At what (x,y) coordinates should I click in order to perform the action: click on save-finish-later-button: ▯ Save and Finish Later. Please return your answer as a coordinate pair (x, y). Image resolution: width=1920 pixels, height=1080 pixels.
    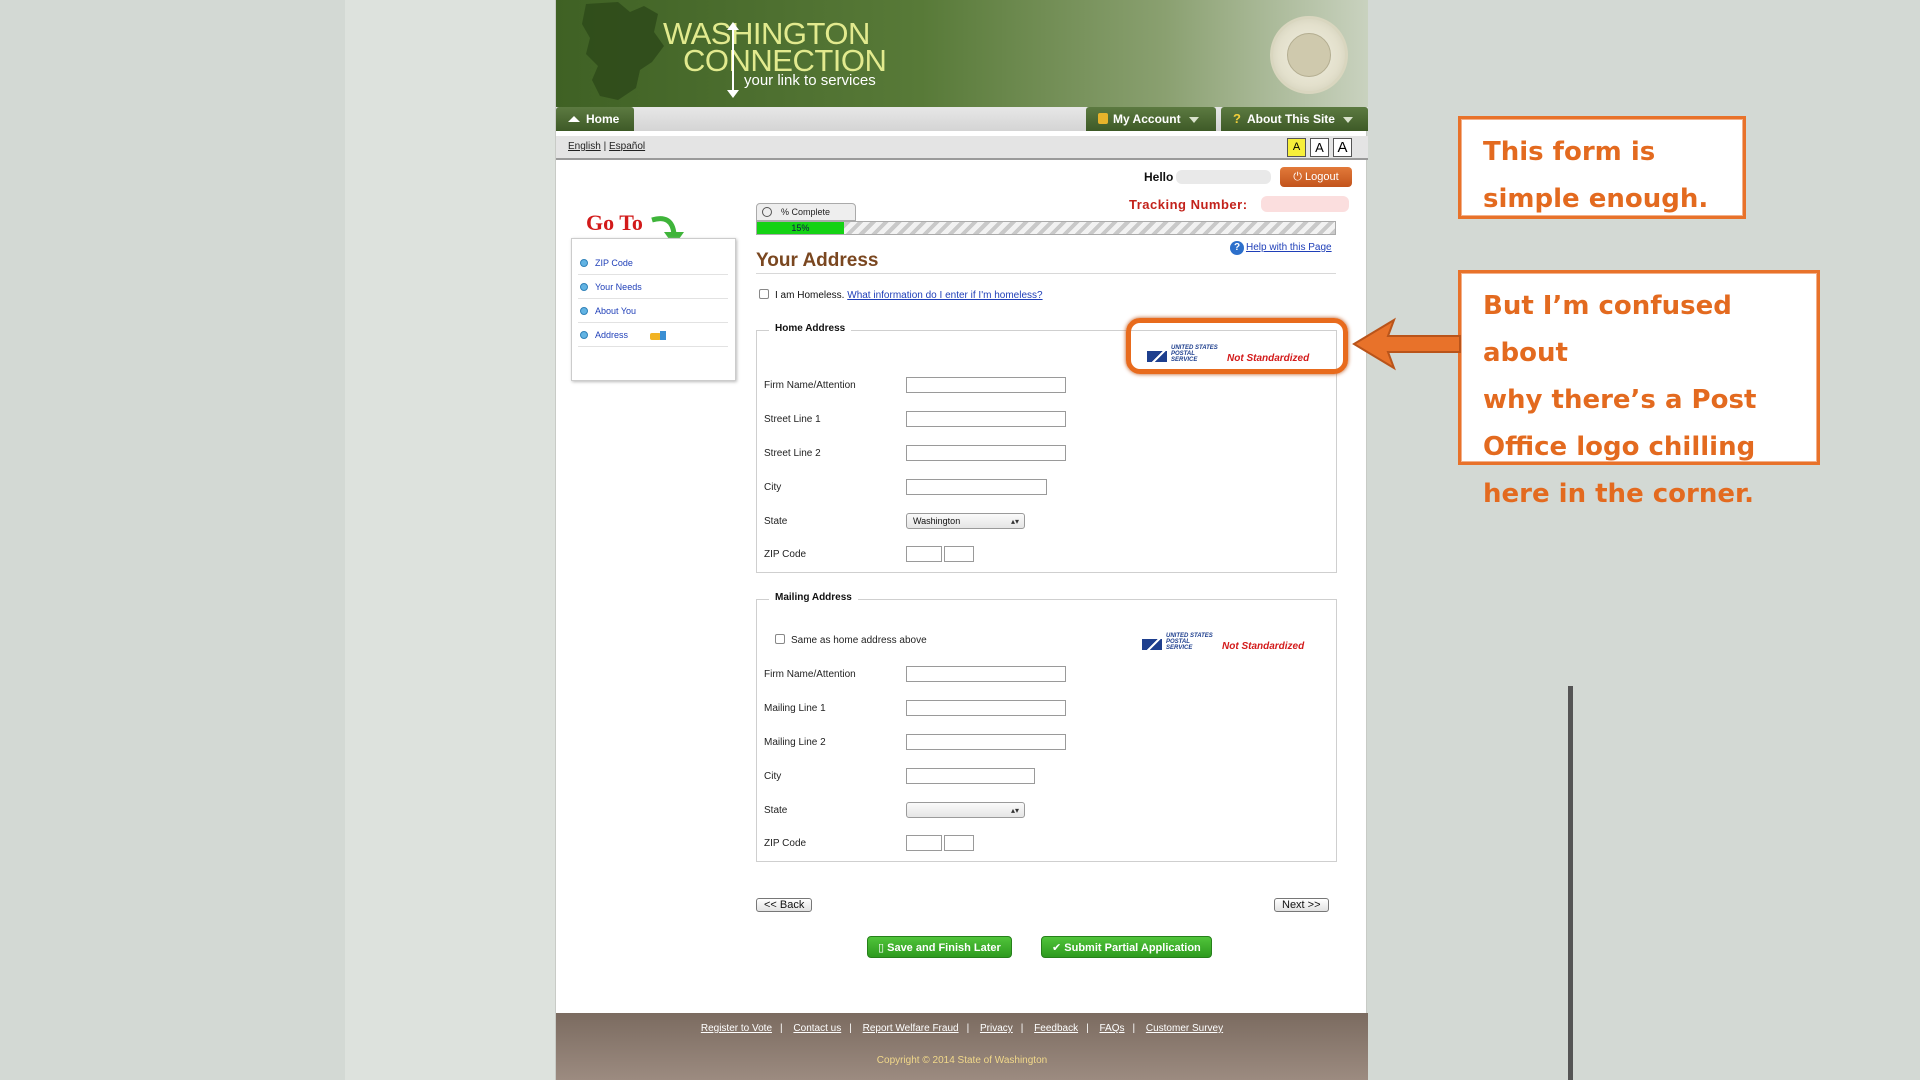
    Looking at the image, I should click on (939, 947).